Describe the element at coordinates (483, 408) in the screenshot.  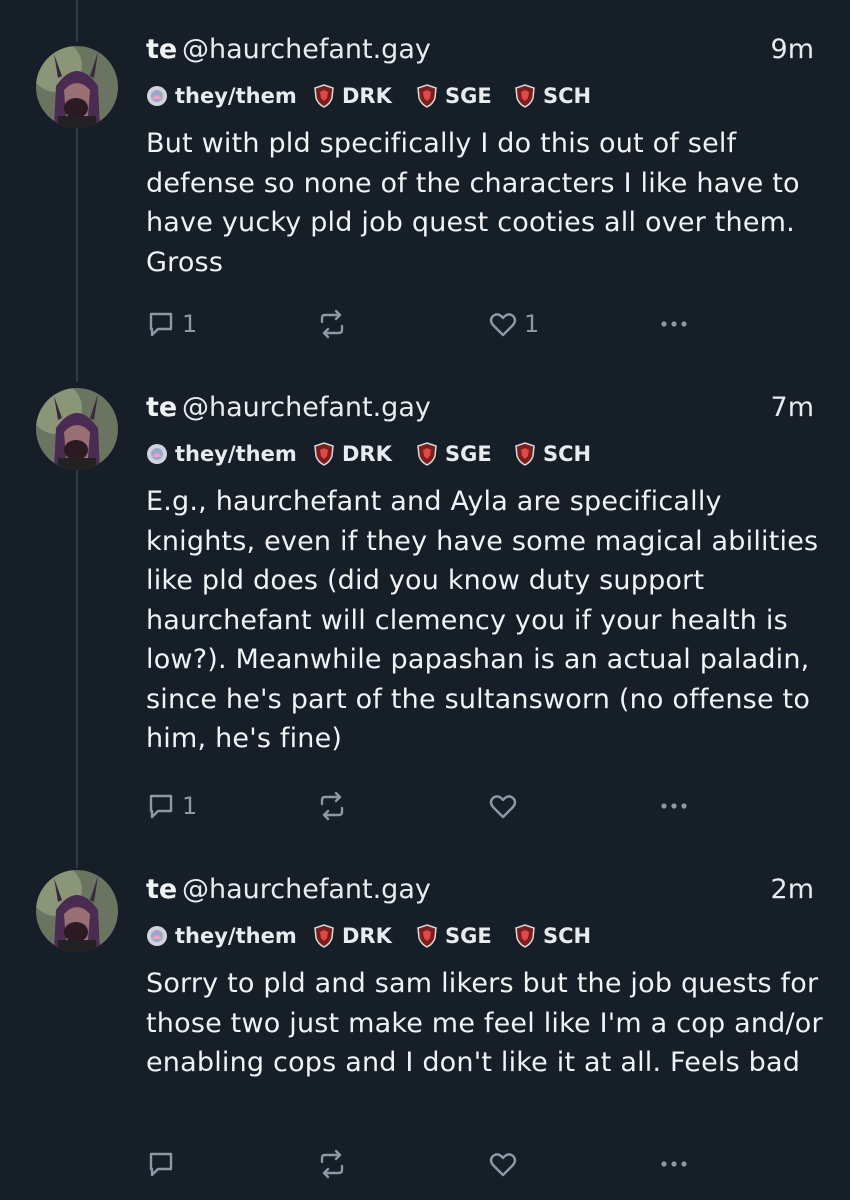
I see `post-header: te @haurchefant.gay 7m` at that location.